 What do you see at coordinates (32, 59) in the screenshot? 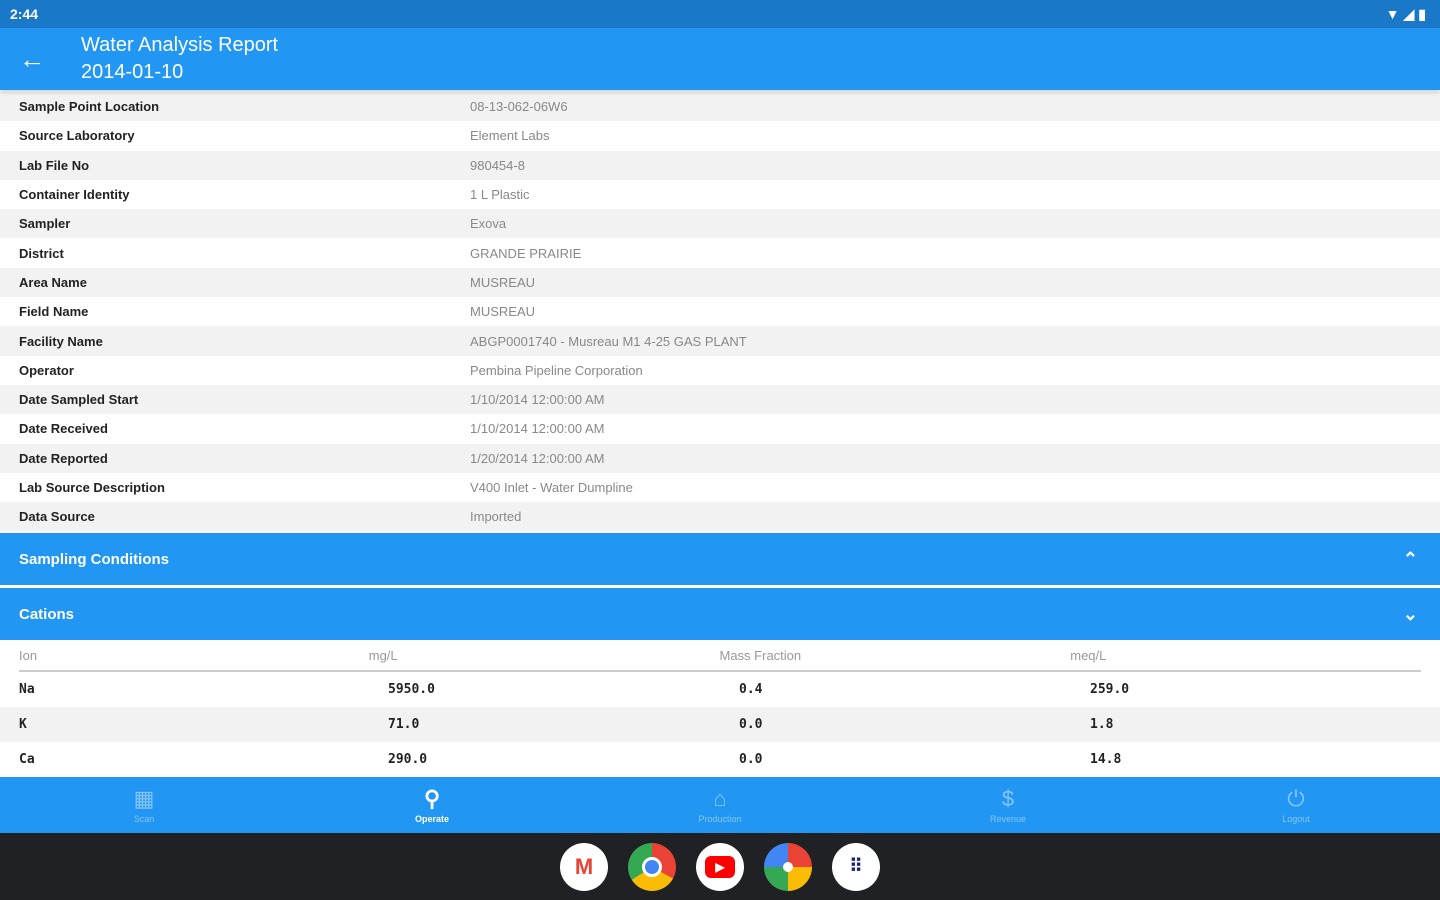
I see `back-arrow-icon: ←` at bounding box center [32, 59].